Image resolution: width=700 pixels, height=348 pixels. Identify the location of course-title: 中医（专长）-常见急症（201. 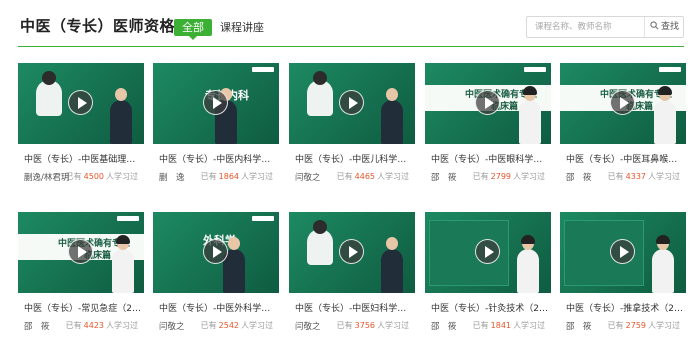
(83, 307).